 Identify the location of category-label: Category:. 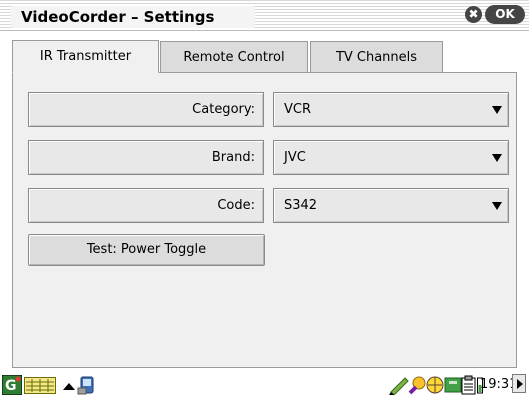
(146, 109).